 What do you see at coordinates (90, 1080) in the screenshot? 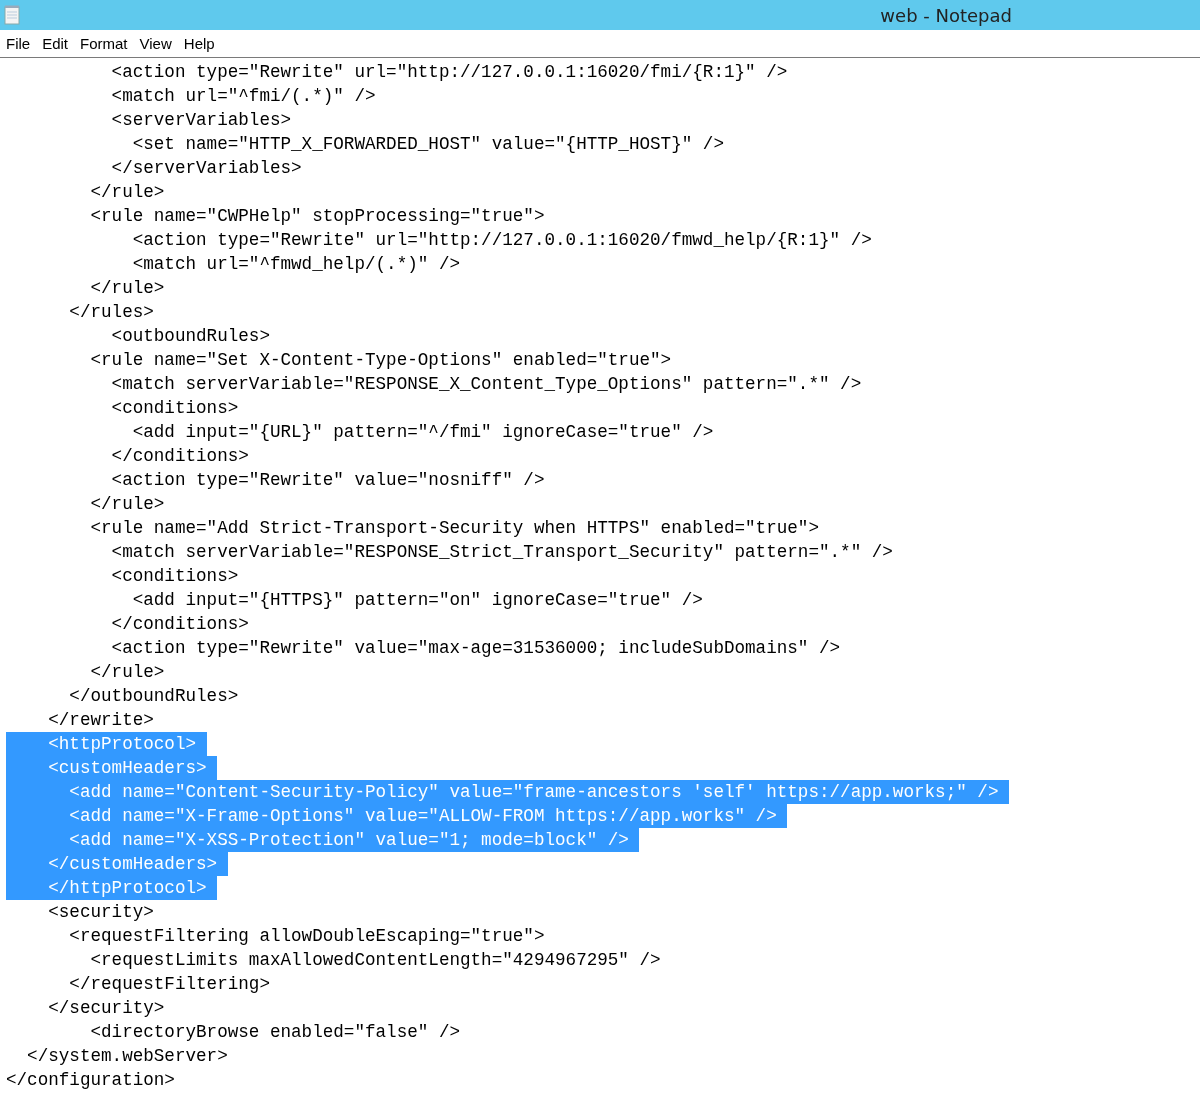
I see `text-line: </configuration>` at bounding box center [90, 1080].